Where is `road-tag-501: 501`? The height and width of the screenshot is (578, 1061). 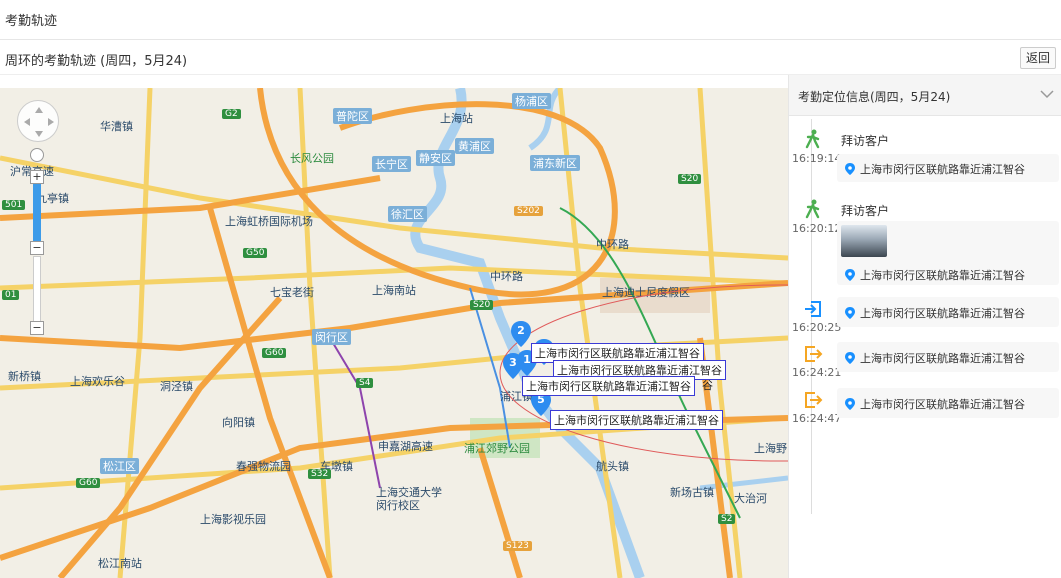 road-tag-501: 501 is located at coordinates (14, 205).